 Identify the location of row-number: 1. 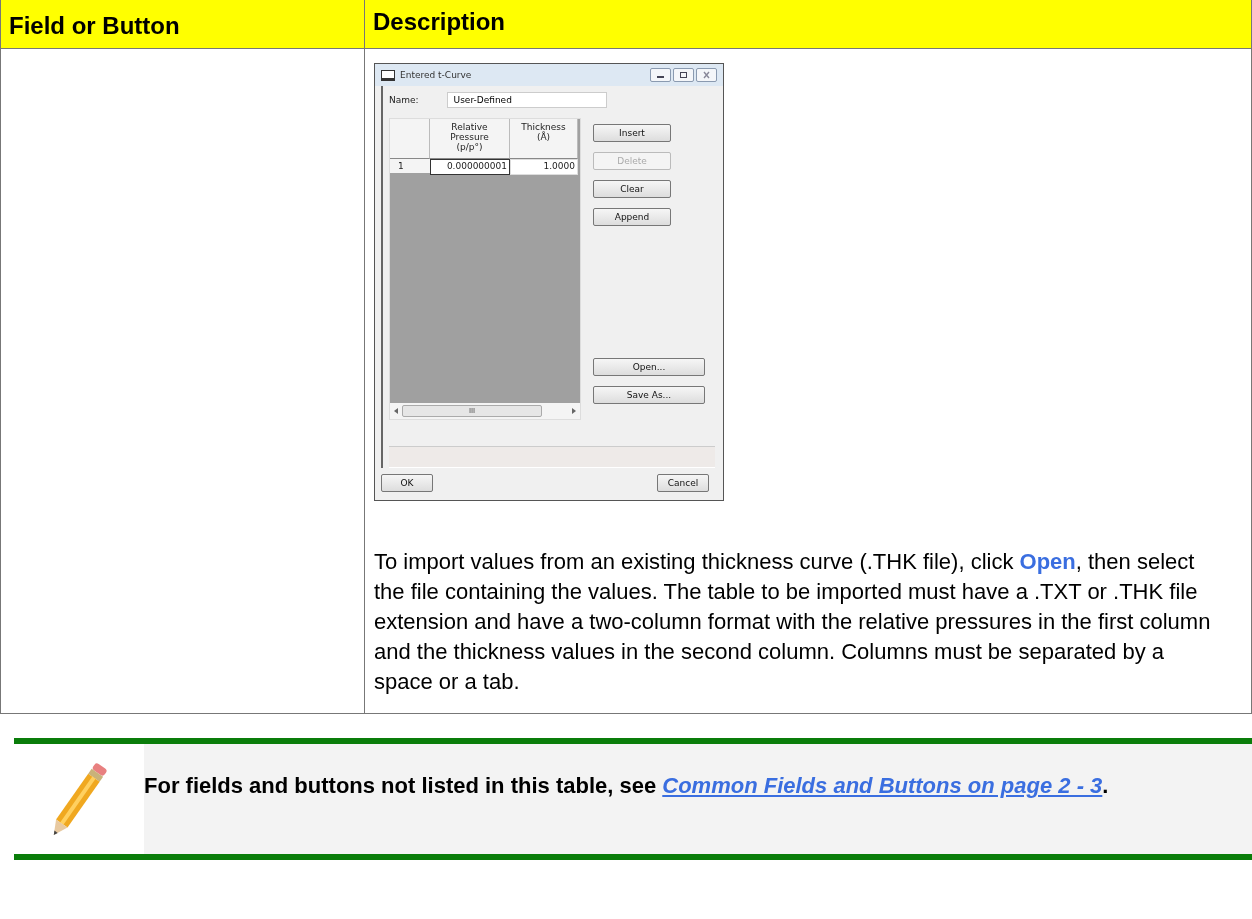
(410, 166).